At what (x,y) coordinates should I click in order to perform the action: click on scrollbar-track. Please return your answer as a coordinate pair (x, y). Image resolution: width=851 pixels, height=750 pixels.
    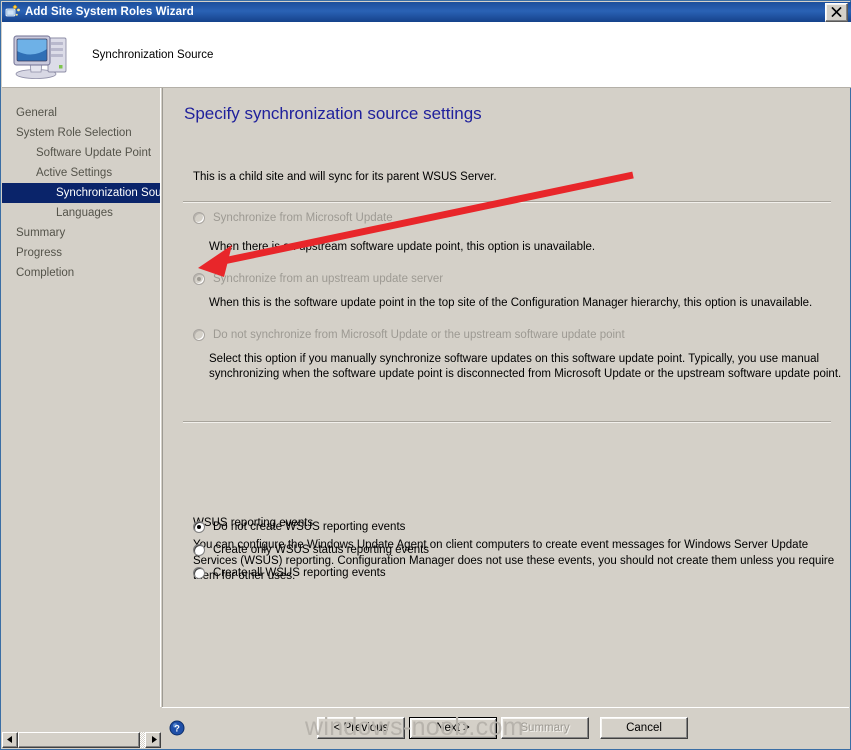
    Looking at the image, I should click on (81, 739).